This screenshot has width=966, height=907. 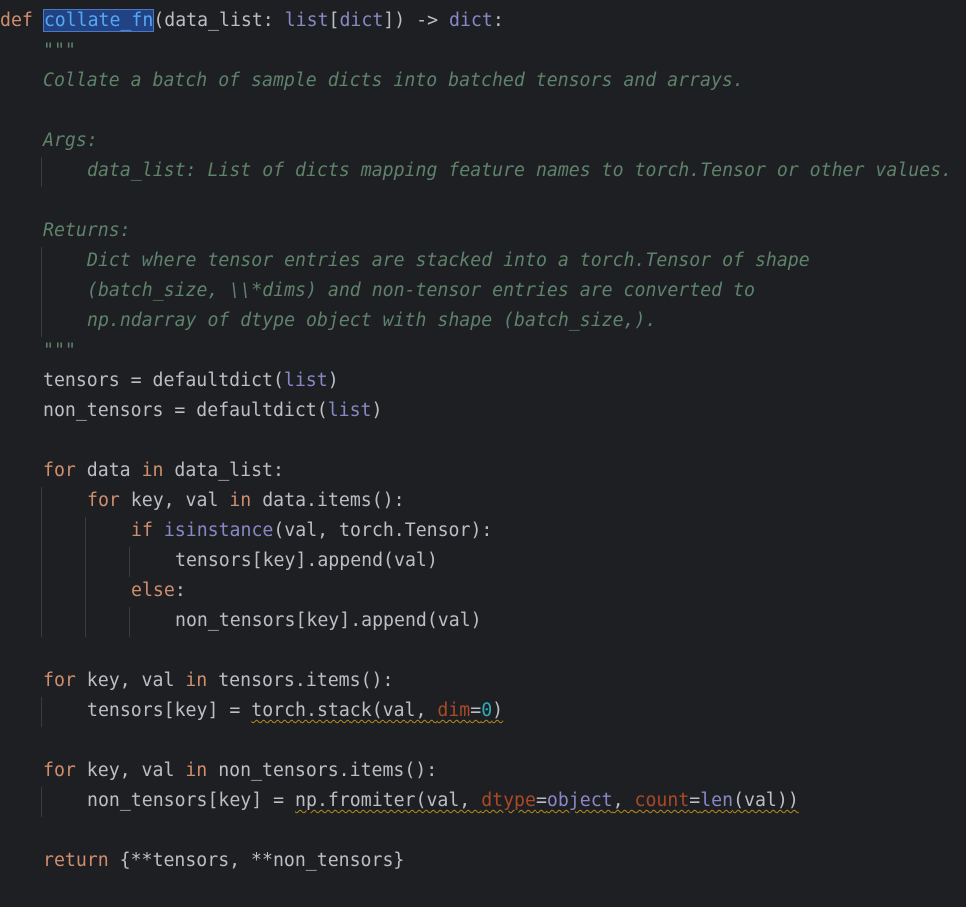 What do you see at coordinates (383, 530) in the screenshot?
I see `code-text: (val, torch.Tensor):` at bounding box center [383, 530].